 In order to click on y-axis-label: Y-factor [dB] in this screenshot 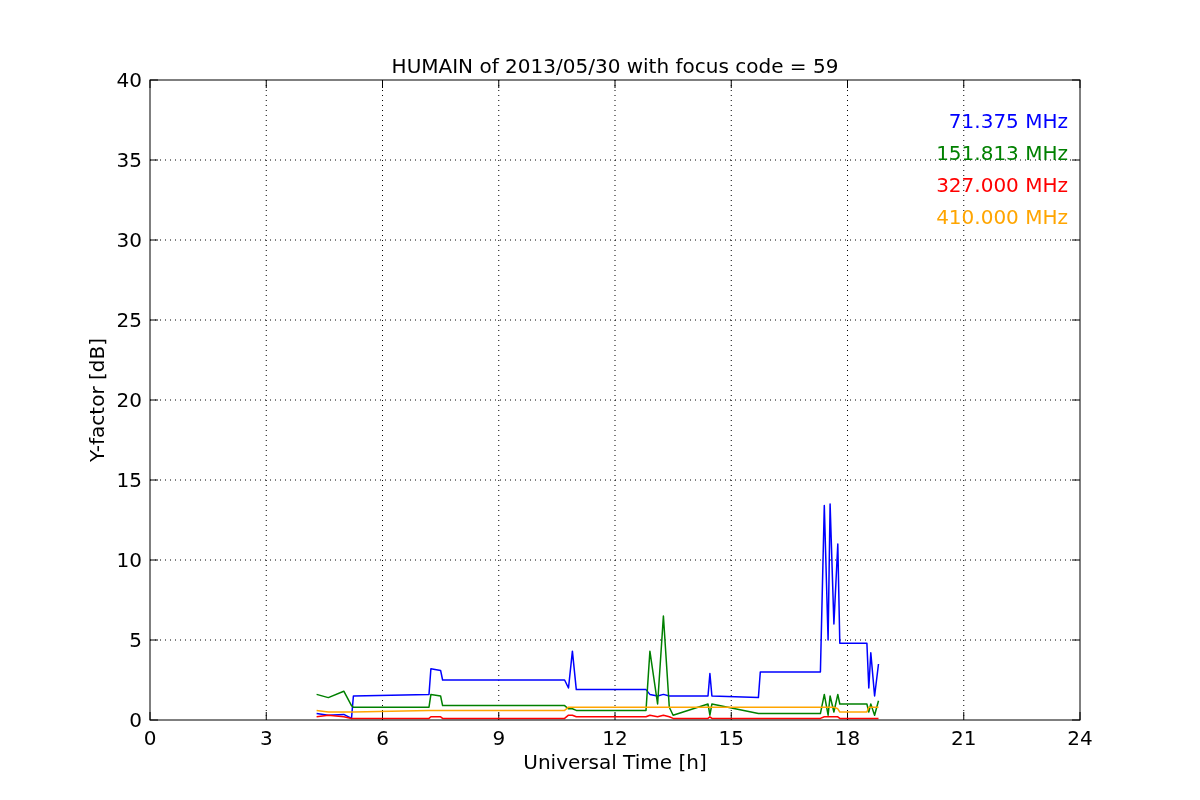, I will do `click(97, 400)`.